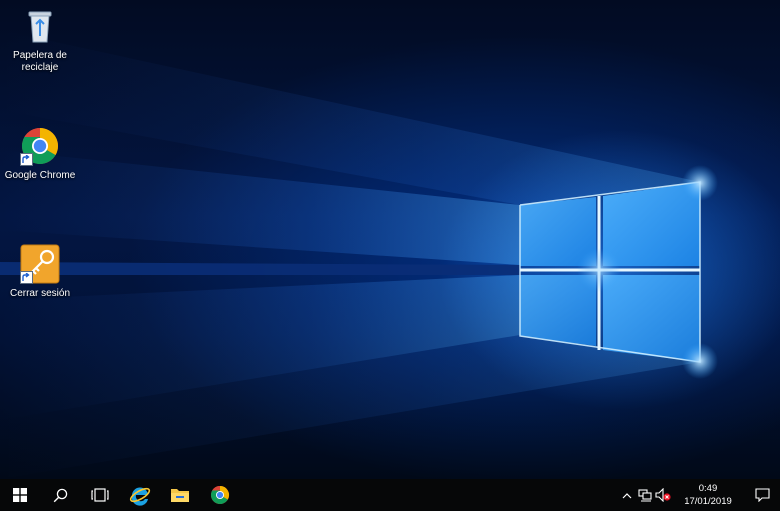 This screenshot has width=780, height=511. I want to click on internet-explorer-icon, so click(140, 496).